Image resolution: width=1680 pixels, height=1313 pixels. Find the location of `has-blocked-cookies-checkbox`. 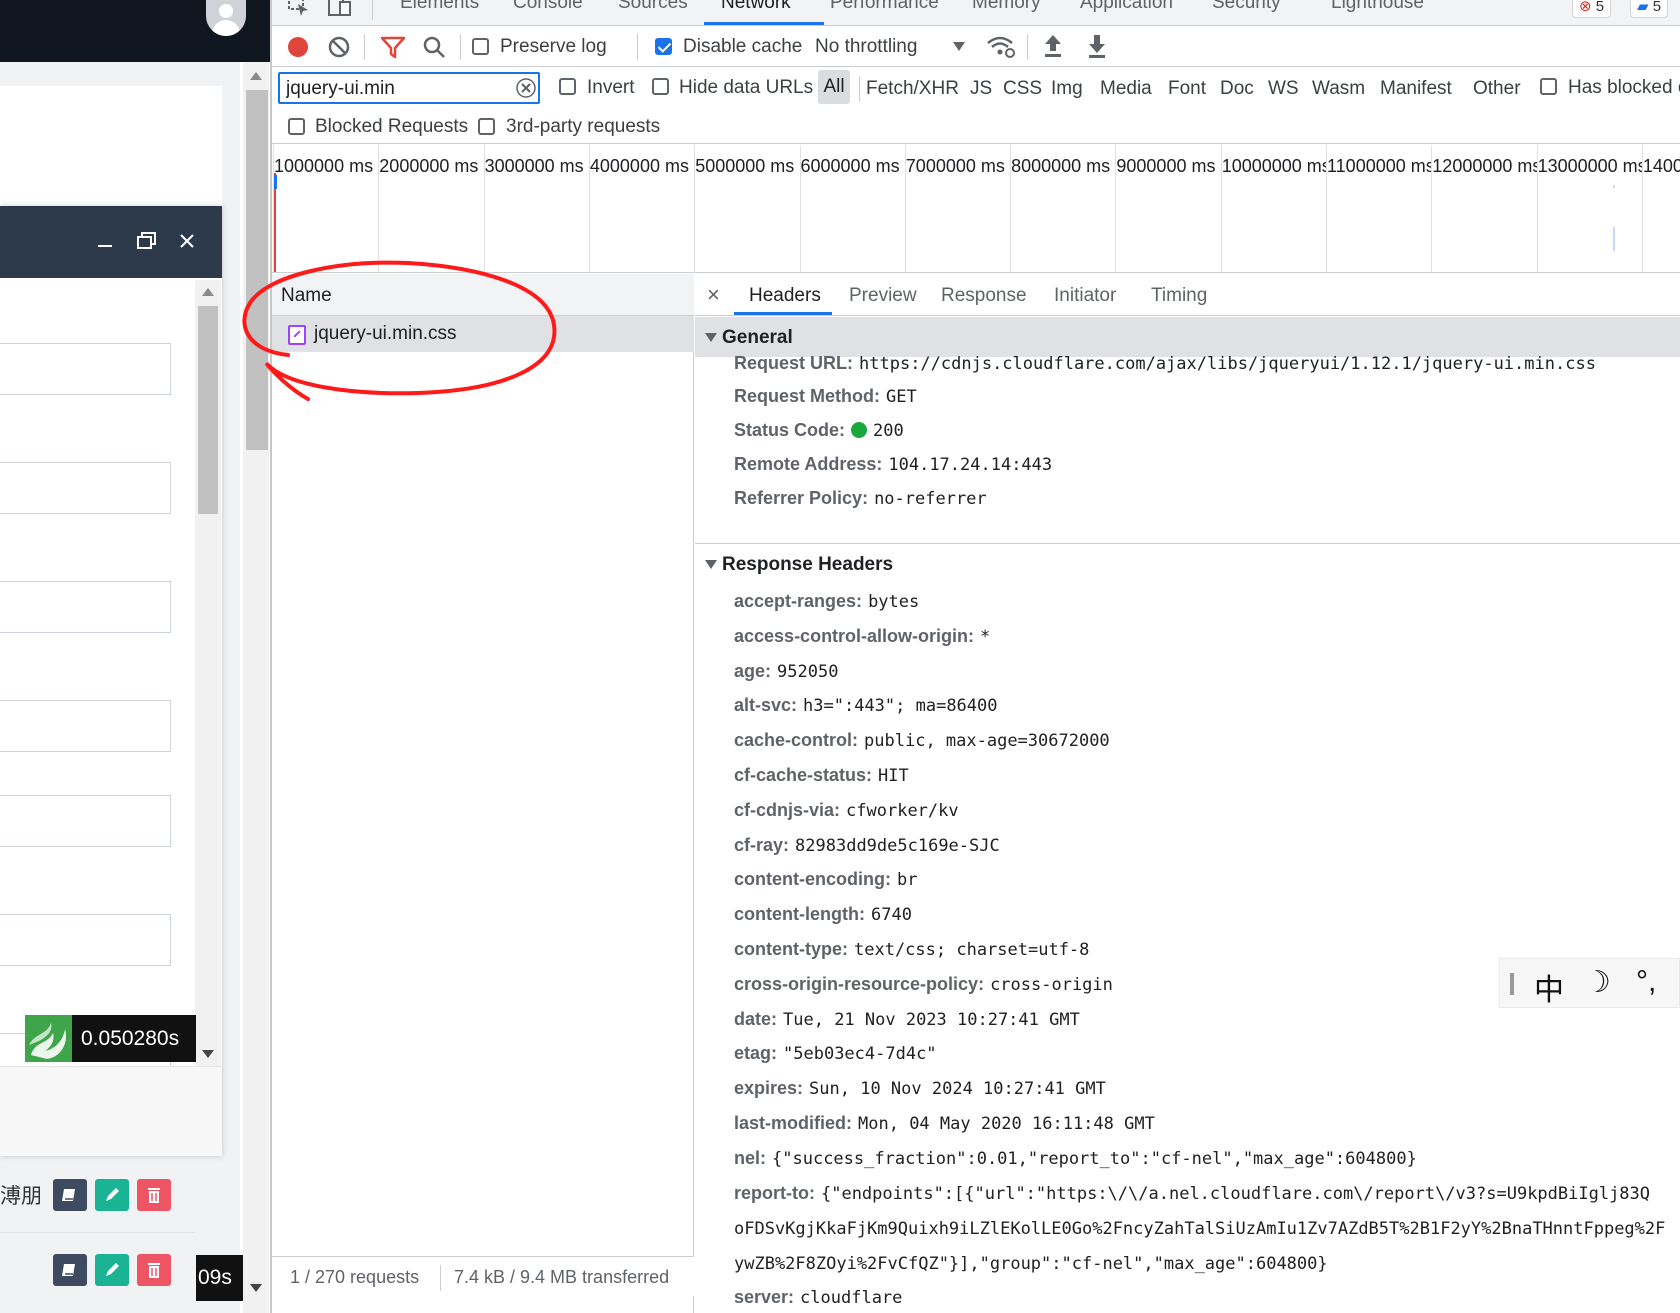

has-blocked-cookies-checkbox is located at coordinates (1548, 86).